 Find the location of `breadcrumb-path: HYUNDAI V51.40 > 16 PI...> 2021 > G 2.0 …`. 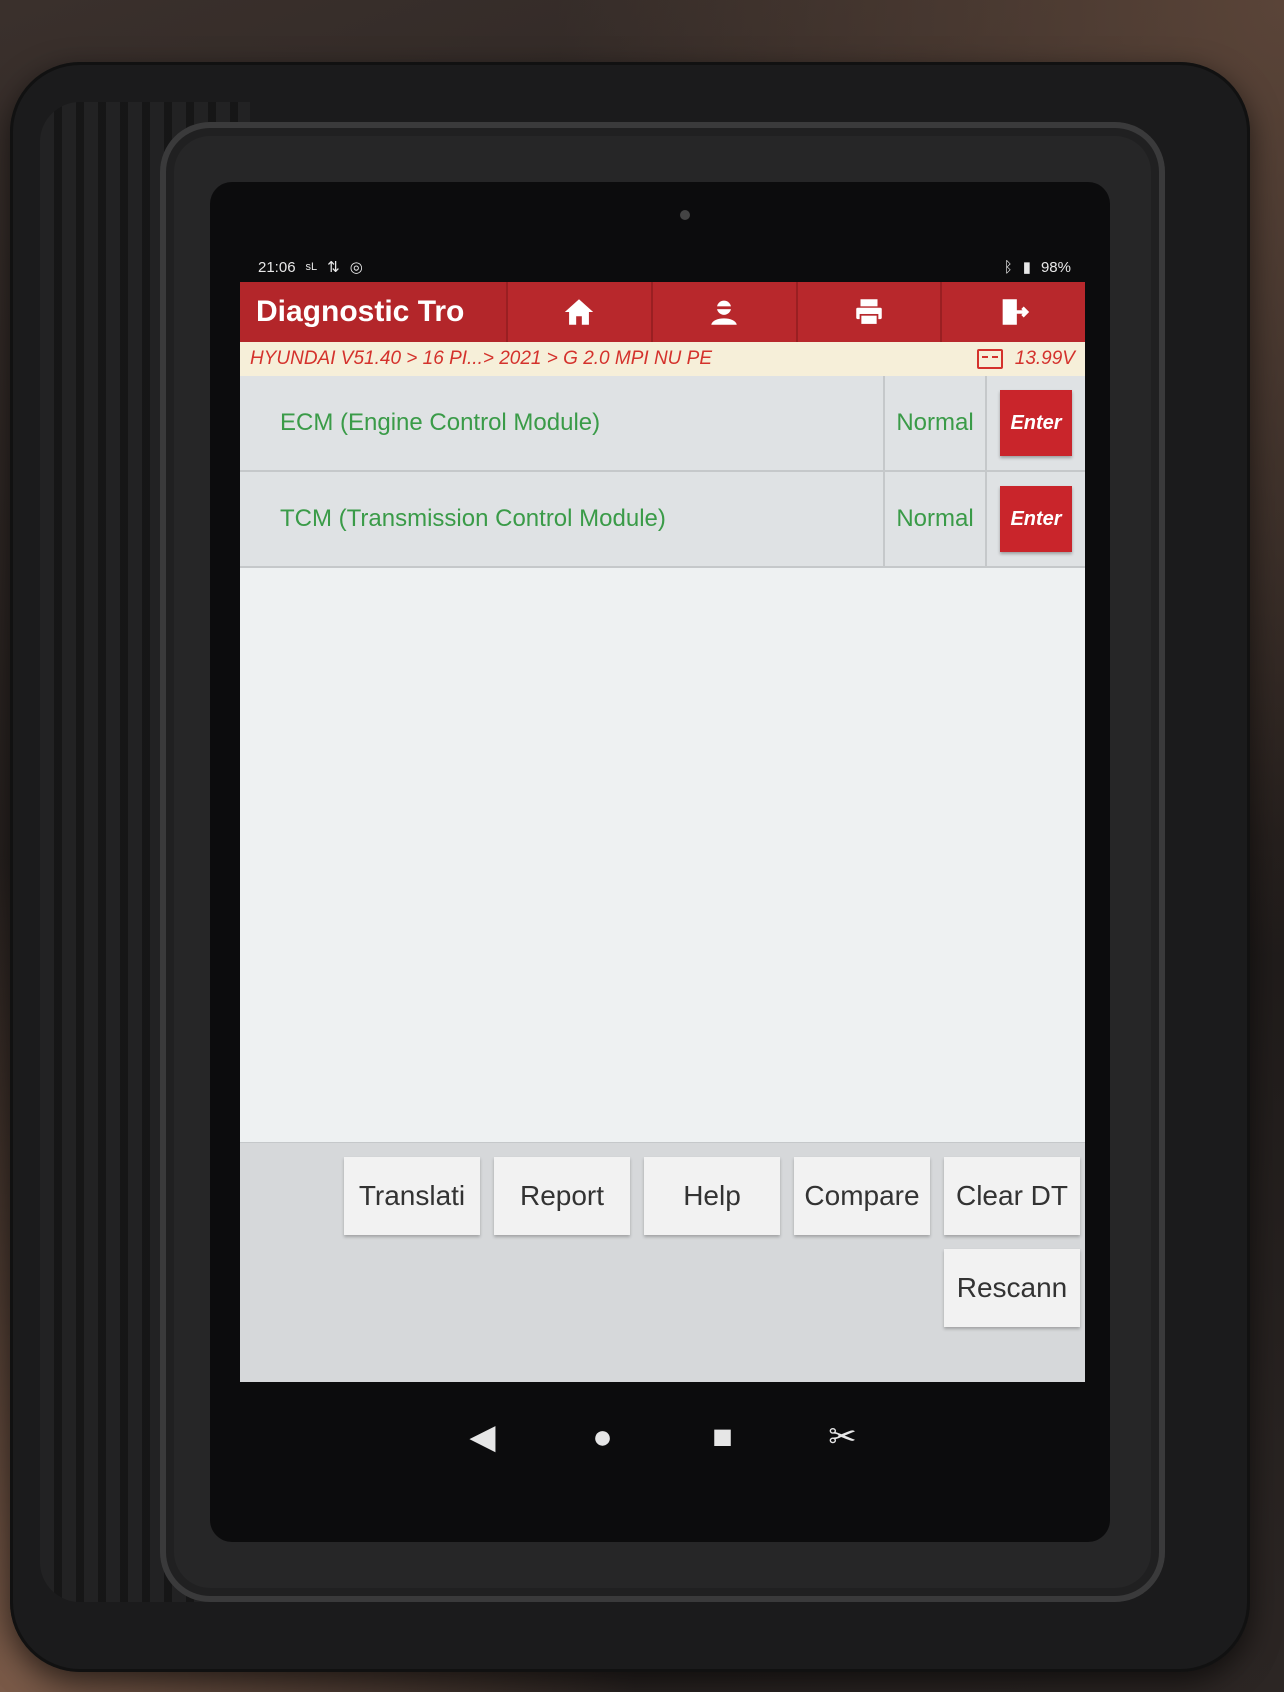

breadcrumb-path: HYUNDAI V51.40 > 16 PI...> 2021 > G 2.0 … is located at coordinates (481, 358).